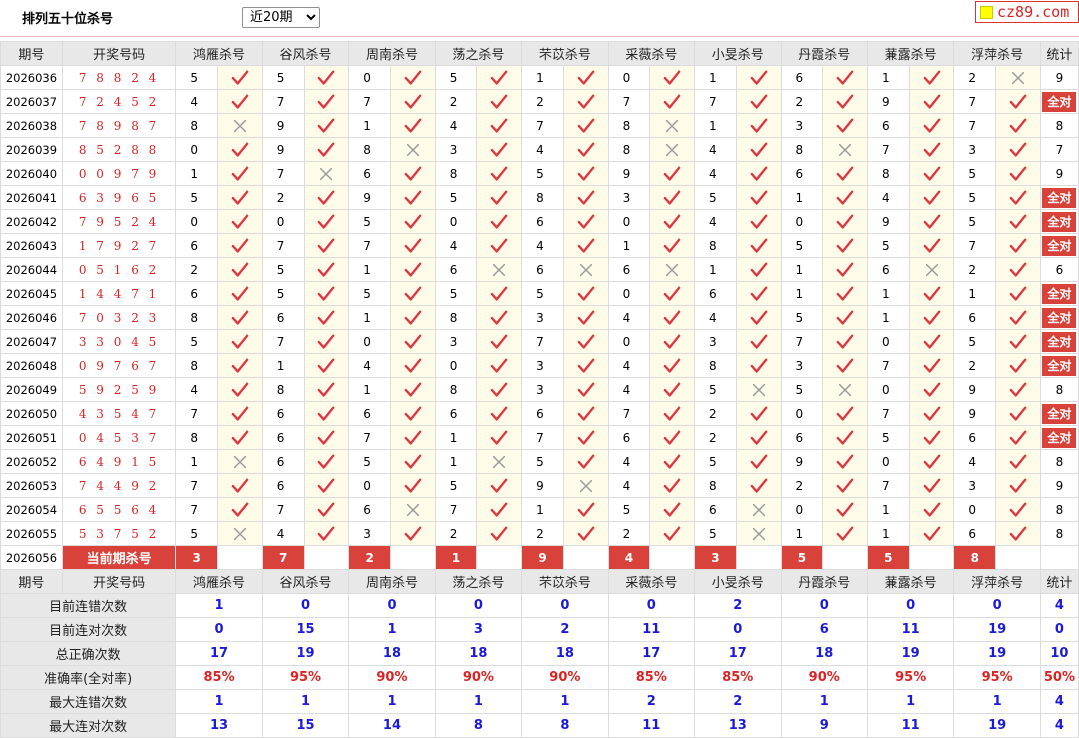 The image size is (1079, 738). I want to click on kill-number-cell: 2, so click(715, 437).